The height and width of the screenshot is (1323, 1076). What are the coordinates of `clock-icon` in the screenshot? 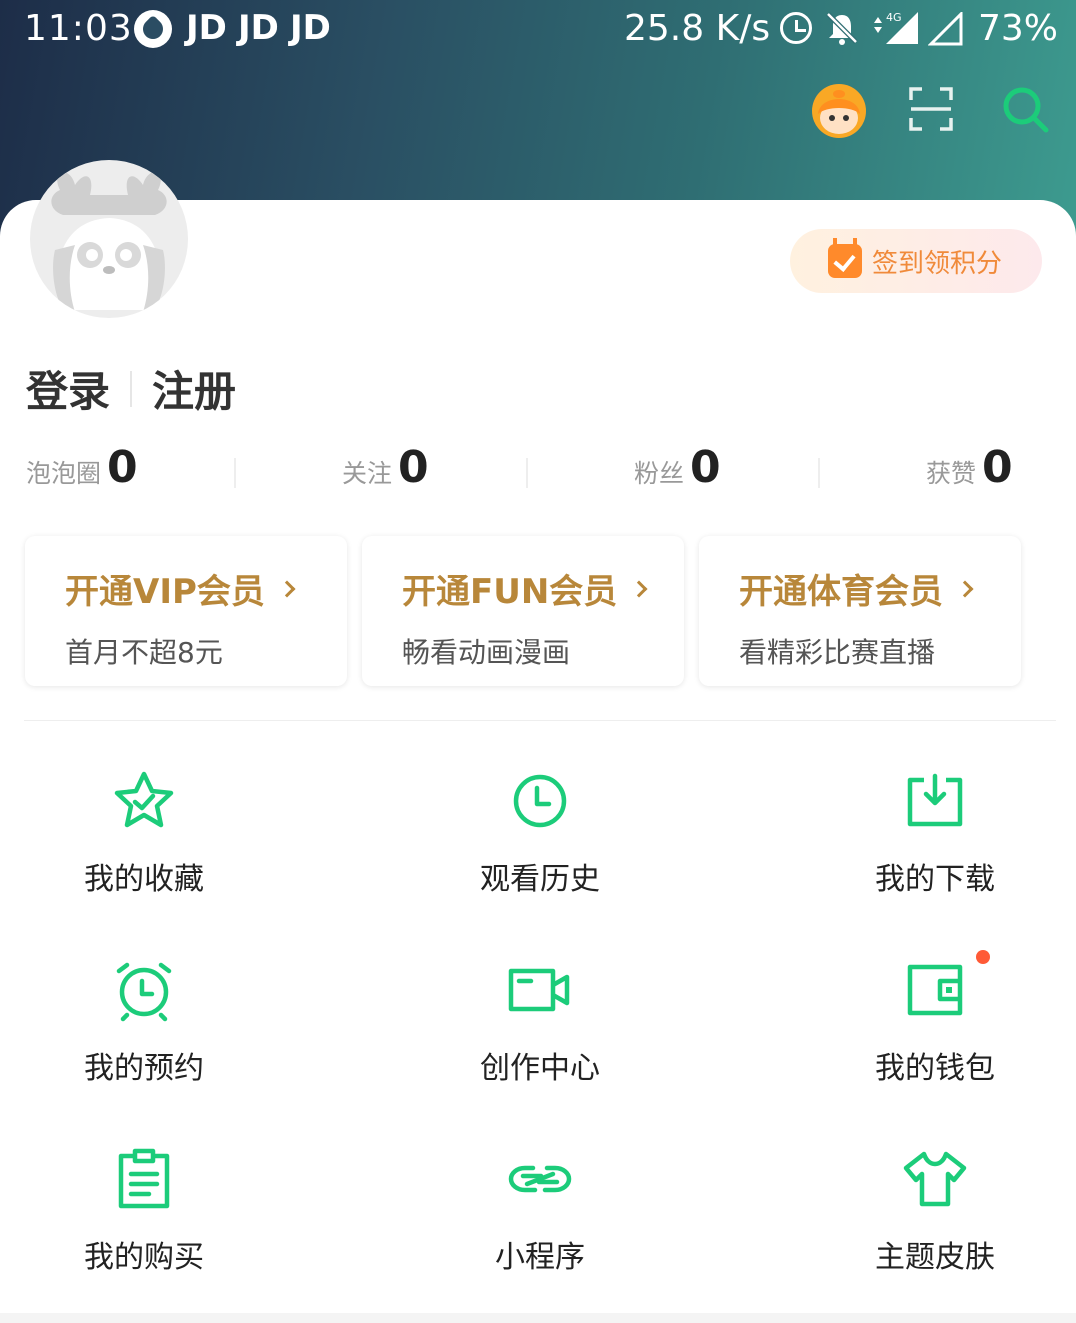 It's located at (540, 801).